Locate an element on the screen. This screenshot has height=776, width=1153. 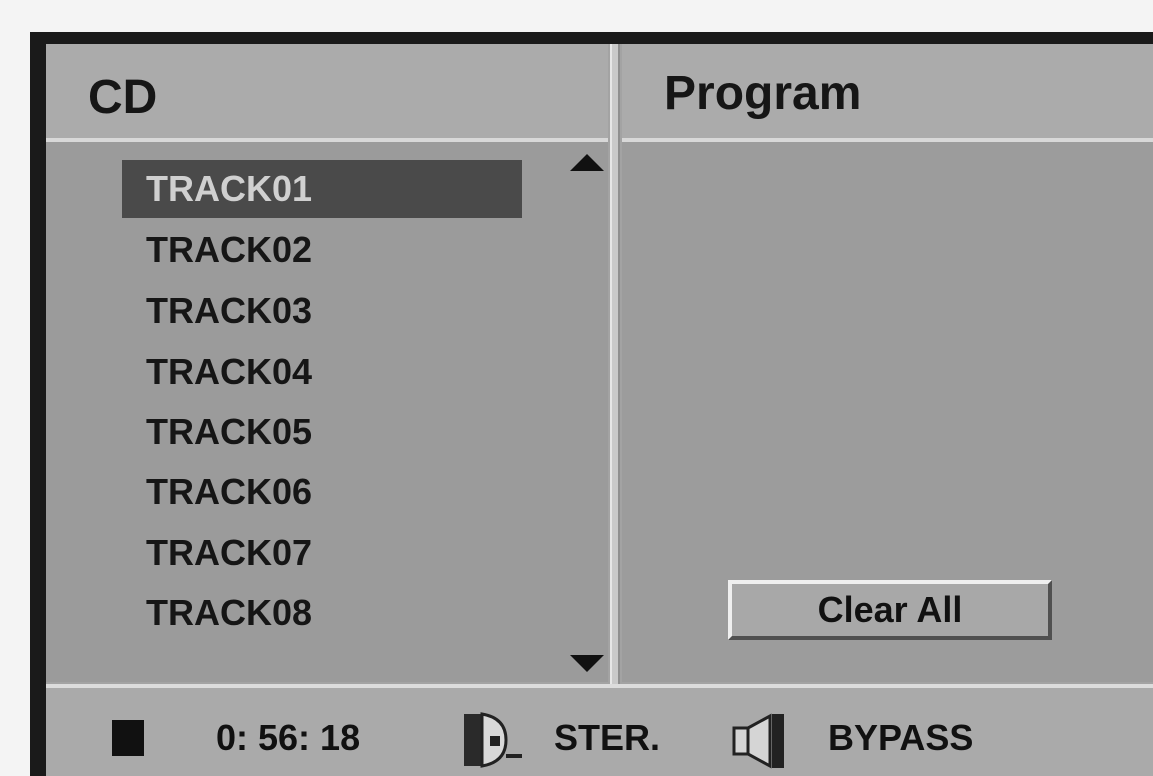
column-divider is located at coordinates (615, 364).